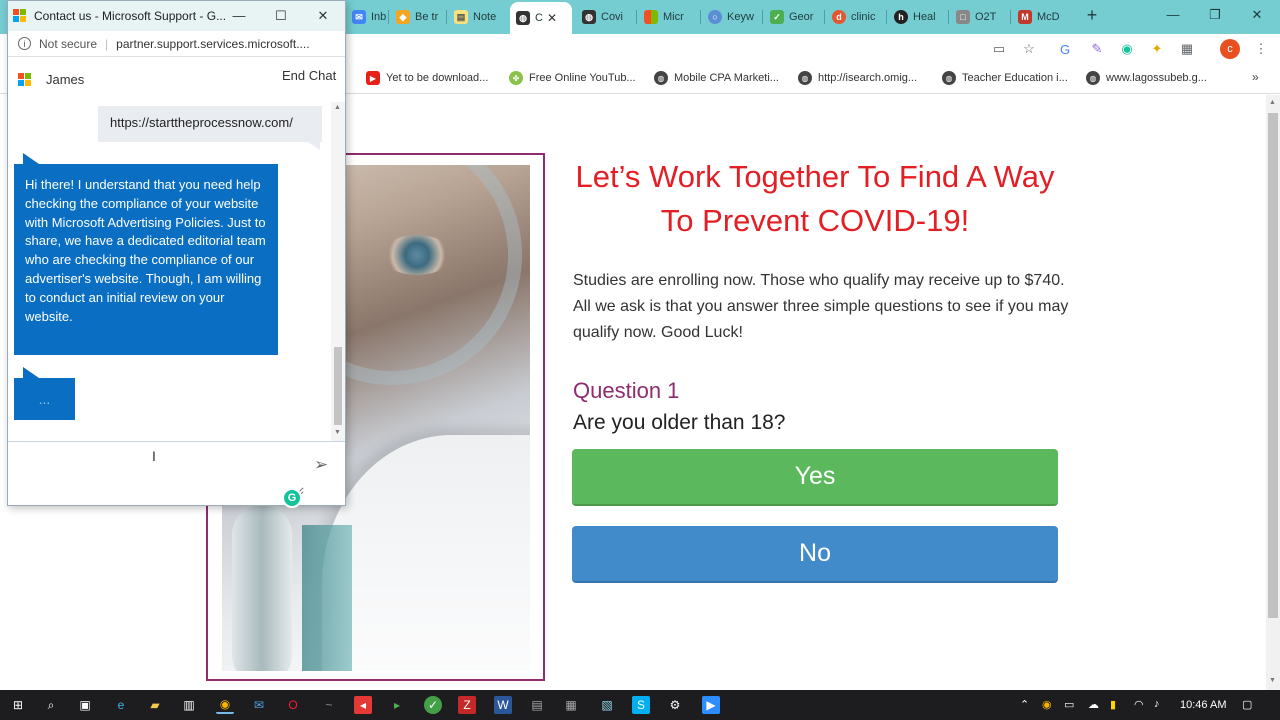  Describe the element at coordinates (159, 471) in the screenshot. I see `chat-message-input` at that location.